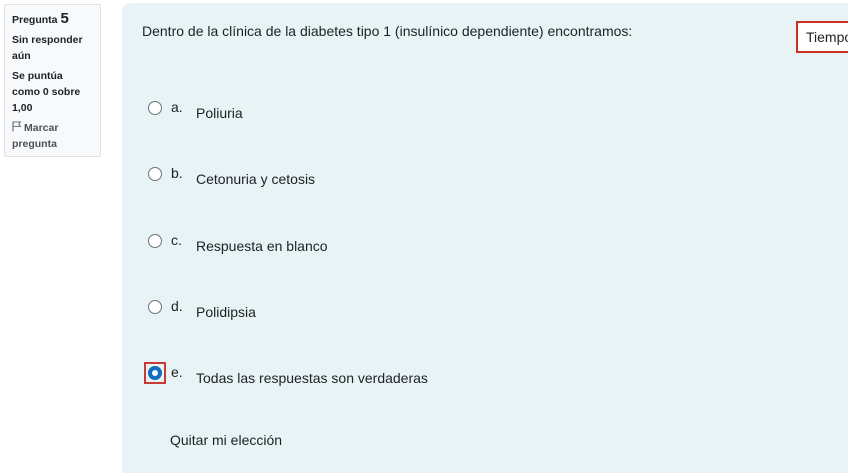  Describe the element at coordinates (226, 440) in the screenshot. I see `clear-choice-link: Quitar mi elección` at that location.